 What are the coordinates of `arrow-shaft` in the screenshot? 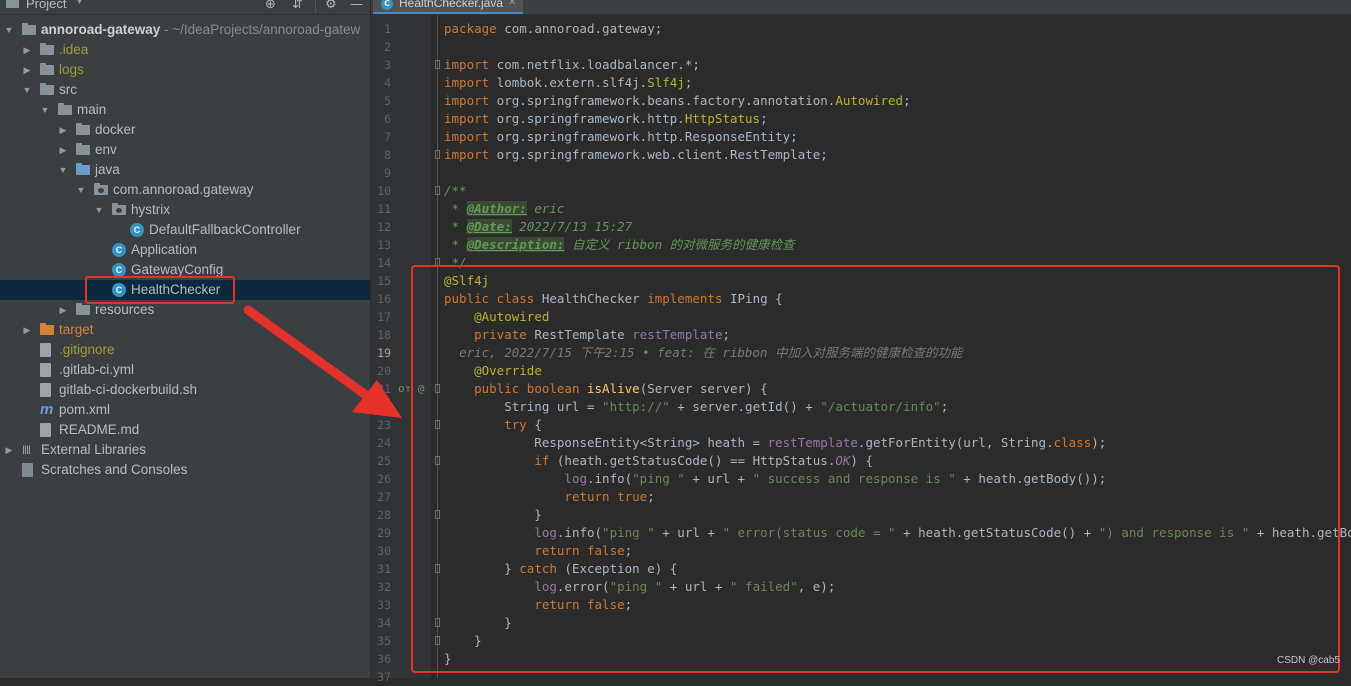 It's located at (309, 354).